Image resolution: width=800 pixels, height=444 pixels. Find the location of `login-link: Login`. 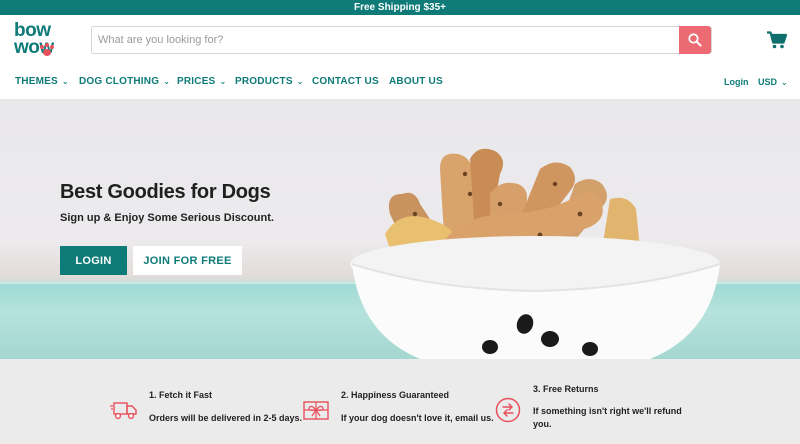

login-link: Login is located at coordinates (736, 82).